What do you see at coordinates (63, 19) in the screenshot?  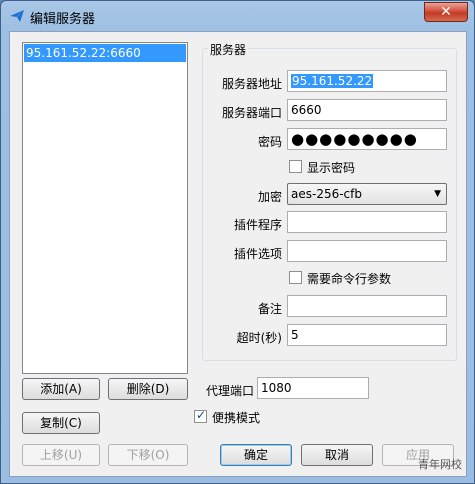 I see `window-title: 编辑服务器` at bounding box center [63, 19].